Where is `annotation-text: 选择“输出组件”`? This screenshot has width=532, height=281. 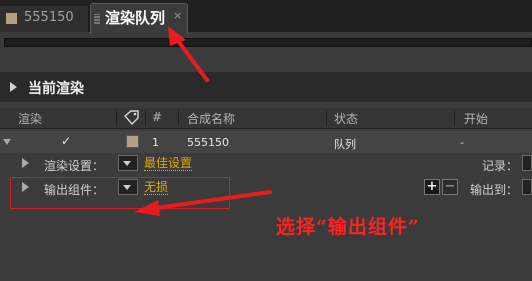 annotation-text: 选择“输出组件” is located at coordinates (348, 227).